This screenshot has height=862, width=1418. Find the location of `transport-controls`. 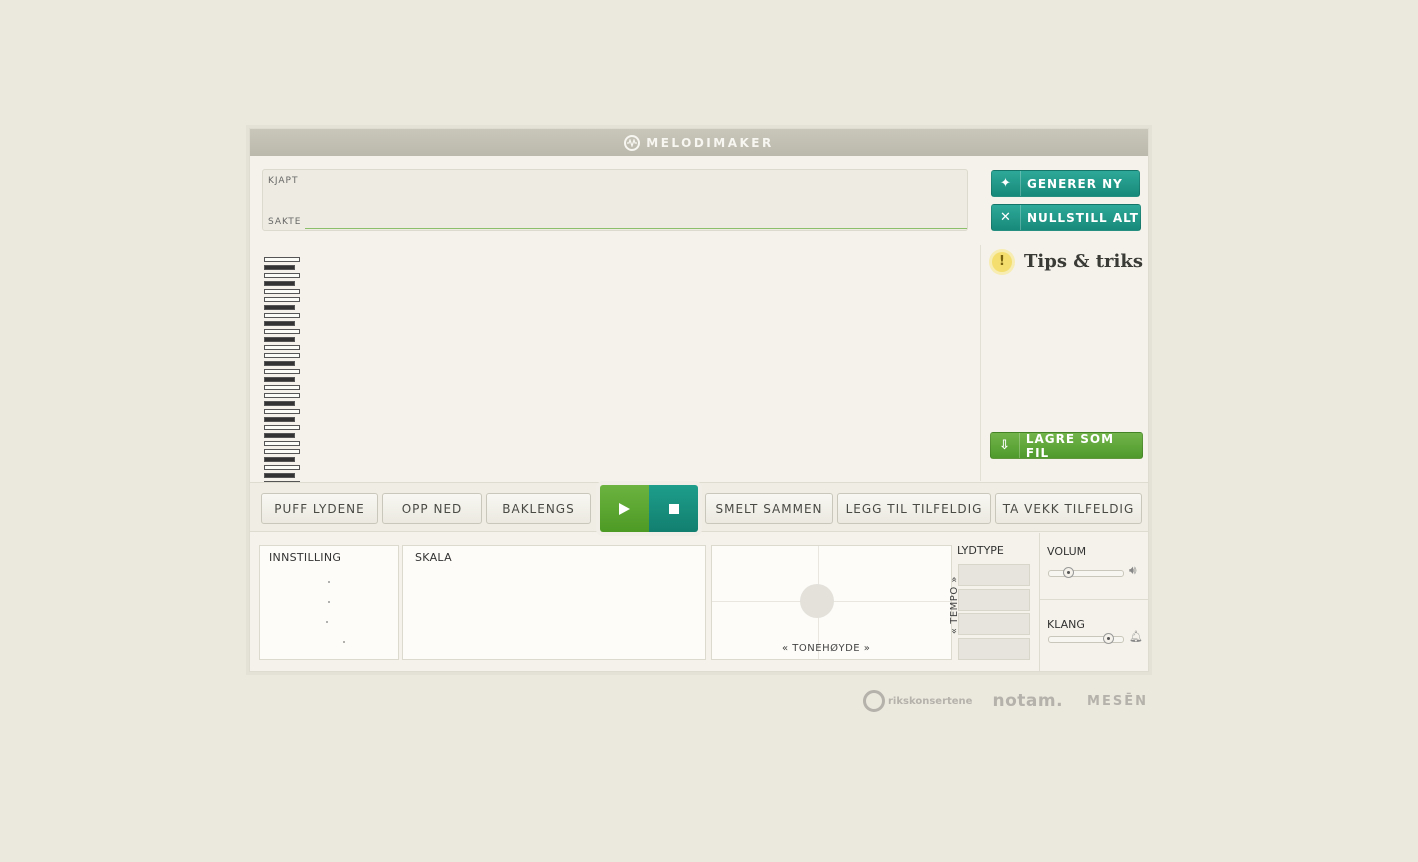

transport-controls is located at coordinates (649, 508).